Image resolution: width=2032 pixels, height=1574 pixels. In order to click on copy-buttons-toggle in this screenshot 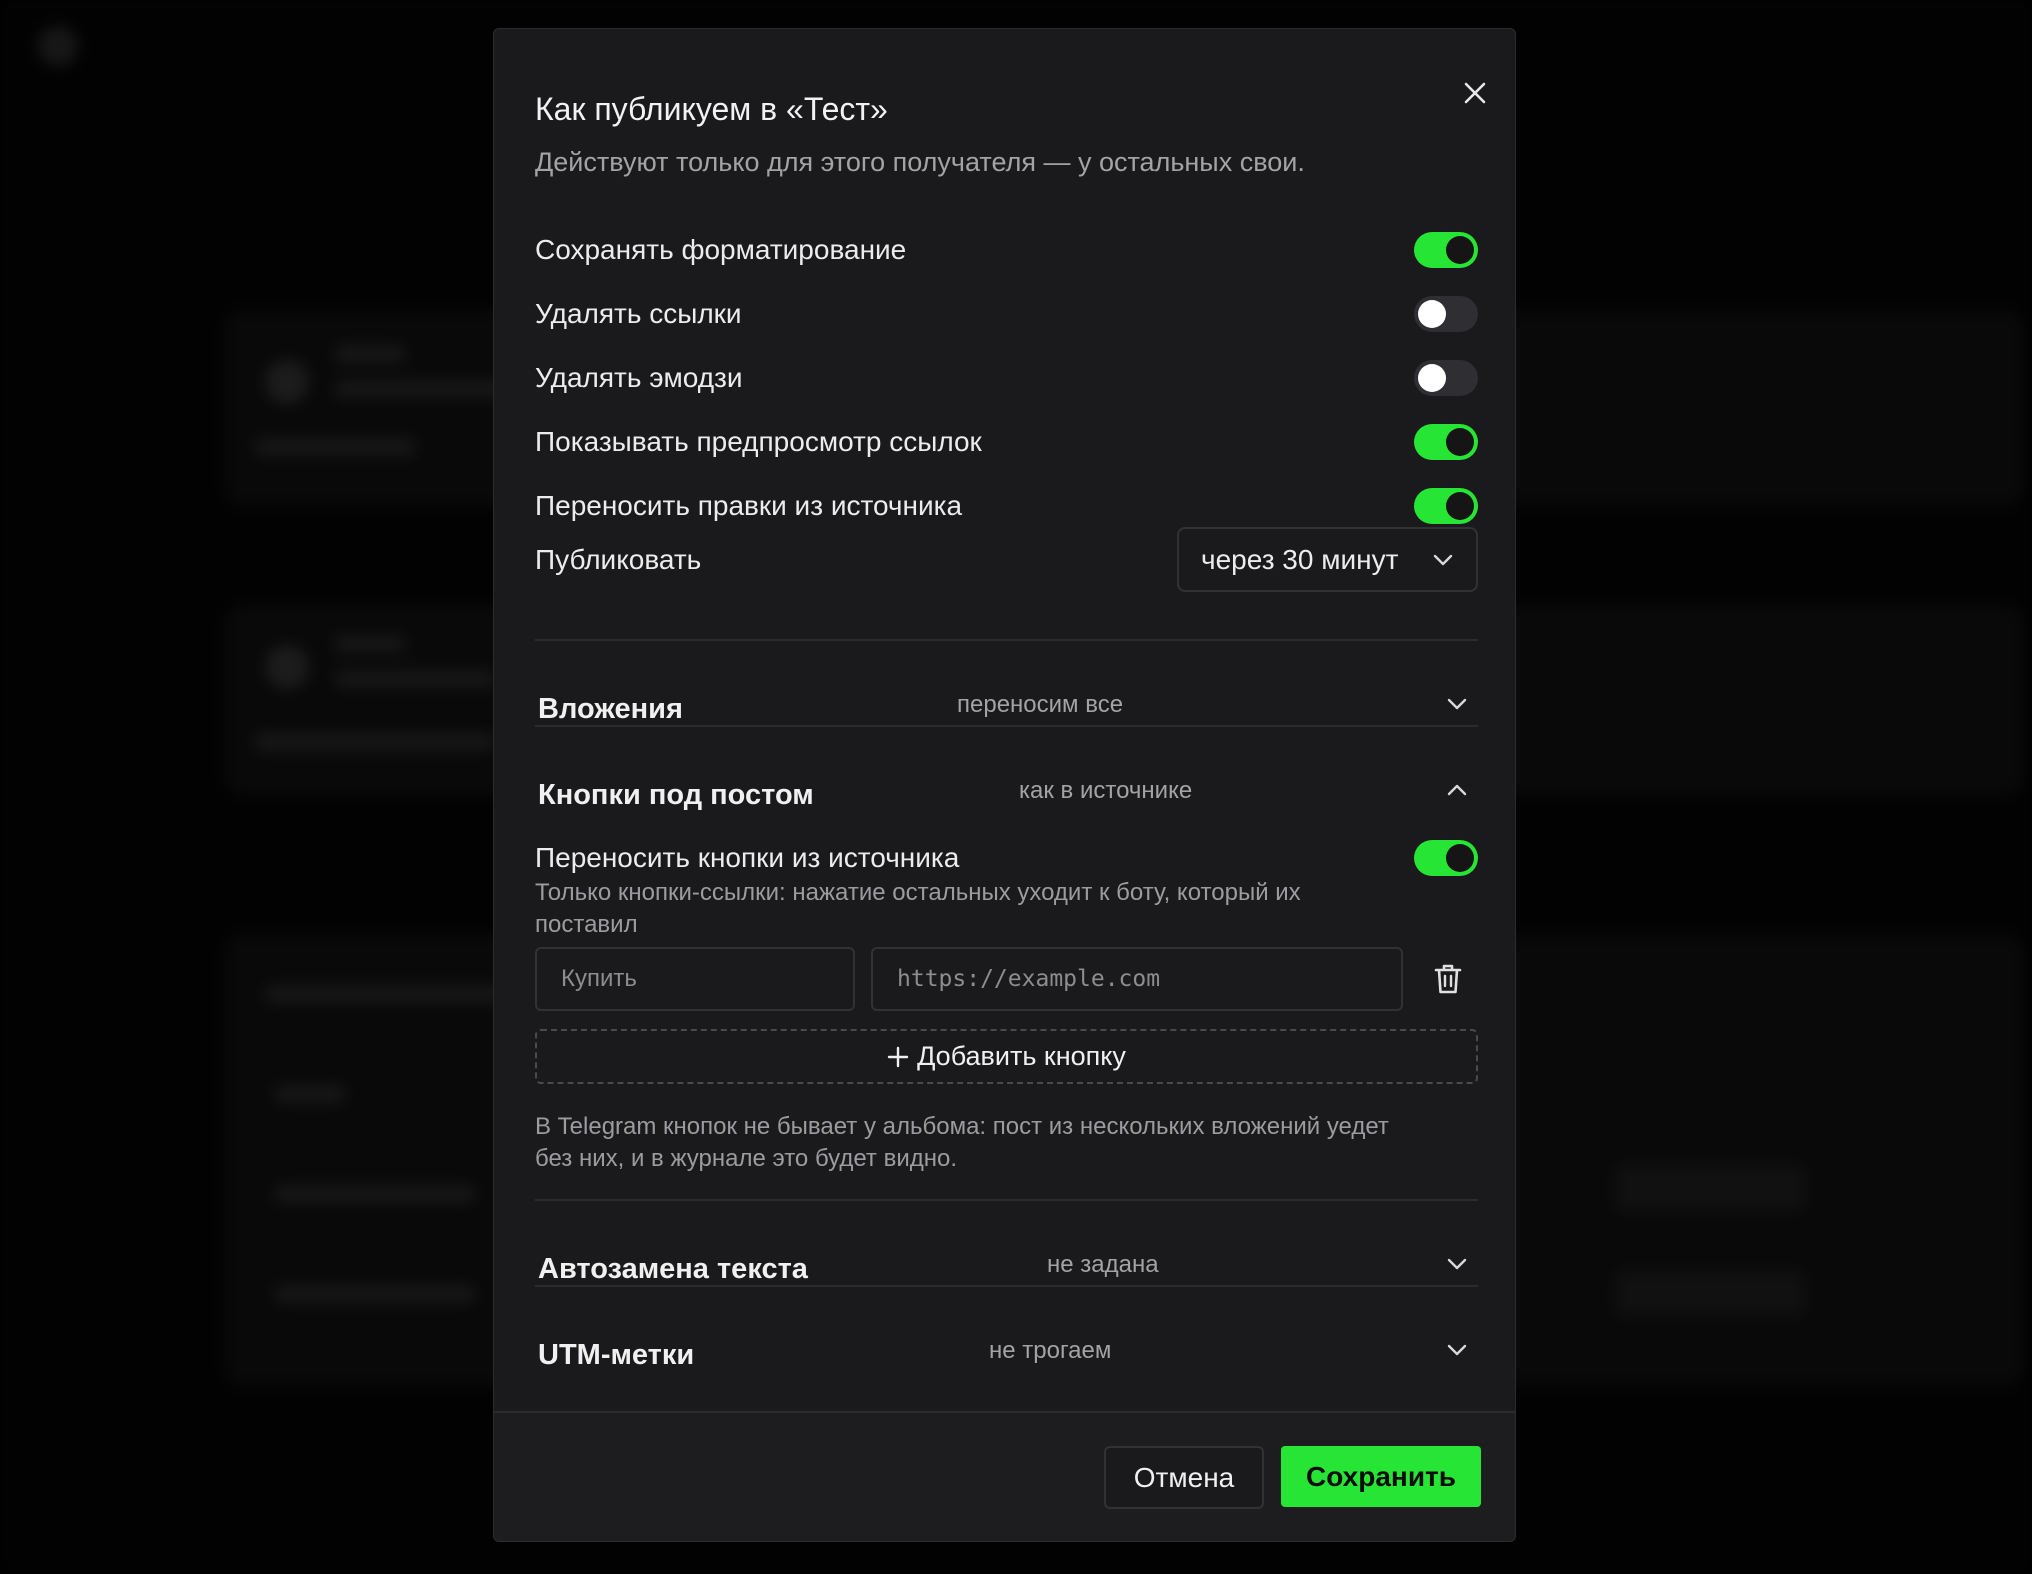, I will do `click(1446, 858)`.